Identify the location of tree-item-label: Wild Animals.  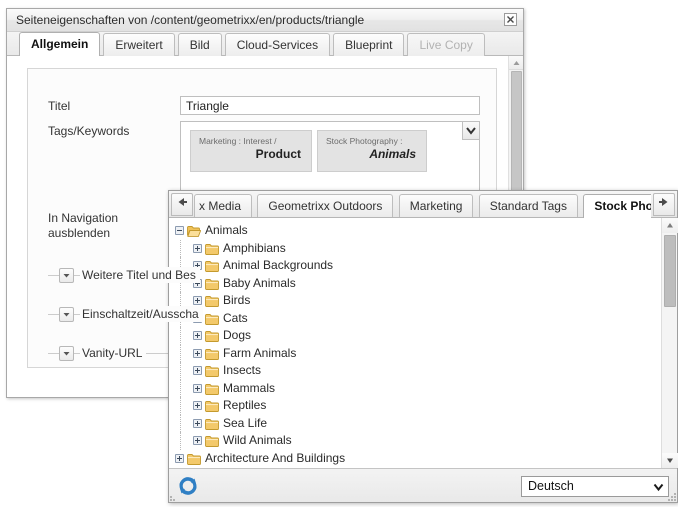
(257, 440).